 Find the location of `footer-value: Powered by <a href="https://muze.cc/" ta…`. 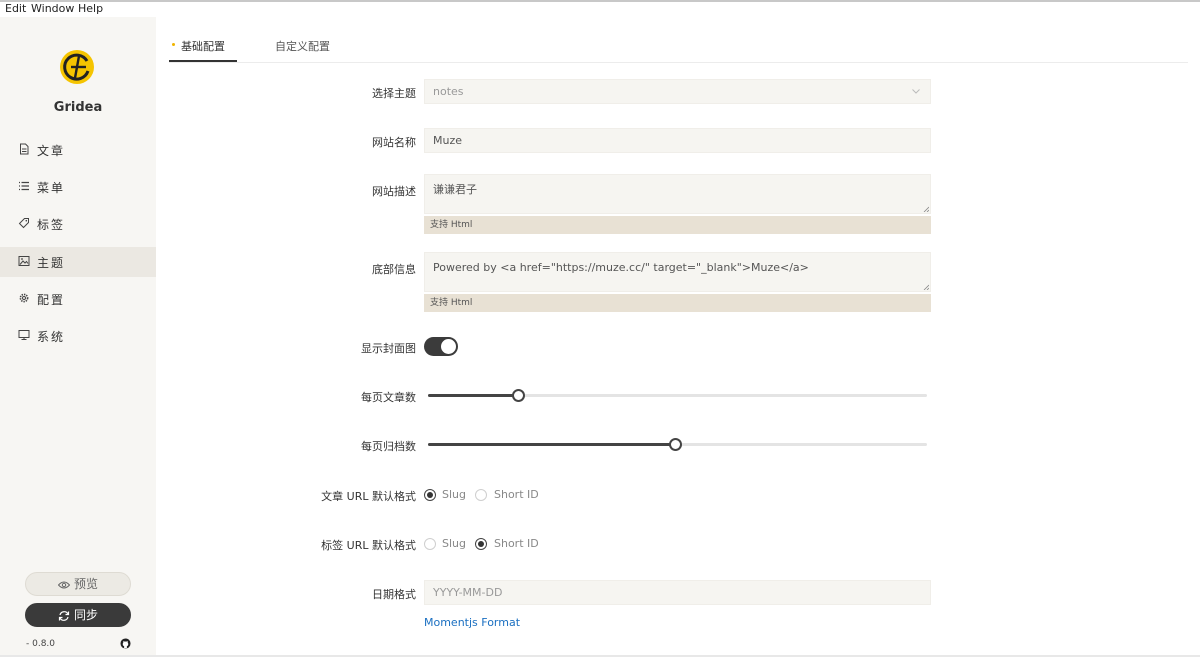

footer-value: Powered by <a href="https://muze.cc/" ta… is located at coordinates (621, 267).